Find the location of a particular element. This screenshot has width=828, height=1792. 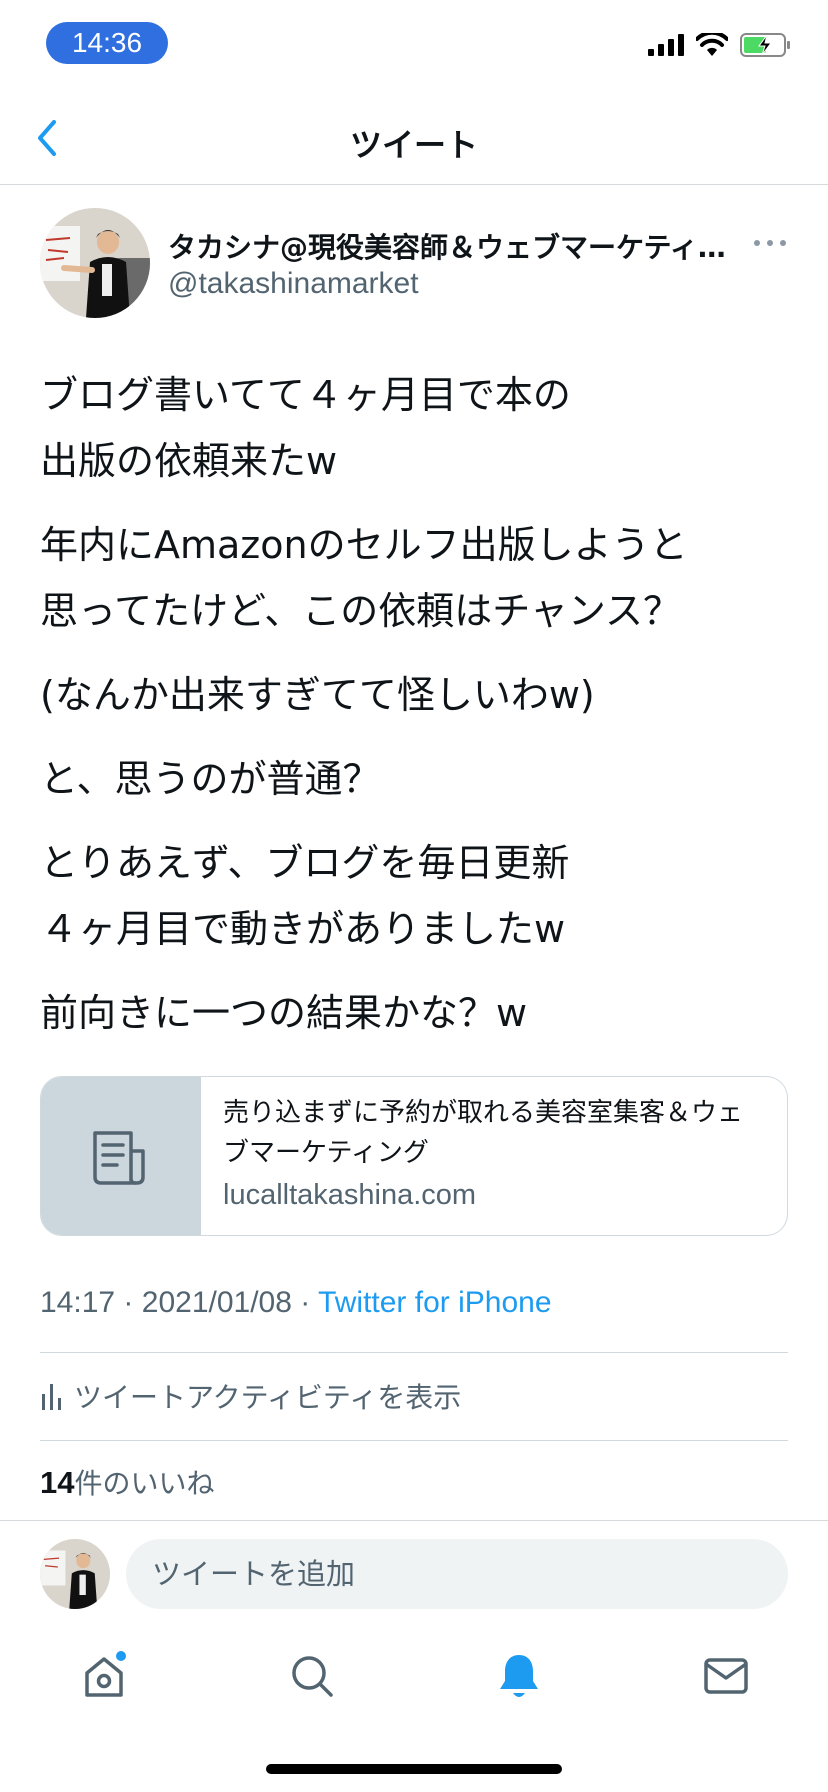

tweet-date: 2021/01/08 is located at coordinates (216, 1302).